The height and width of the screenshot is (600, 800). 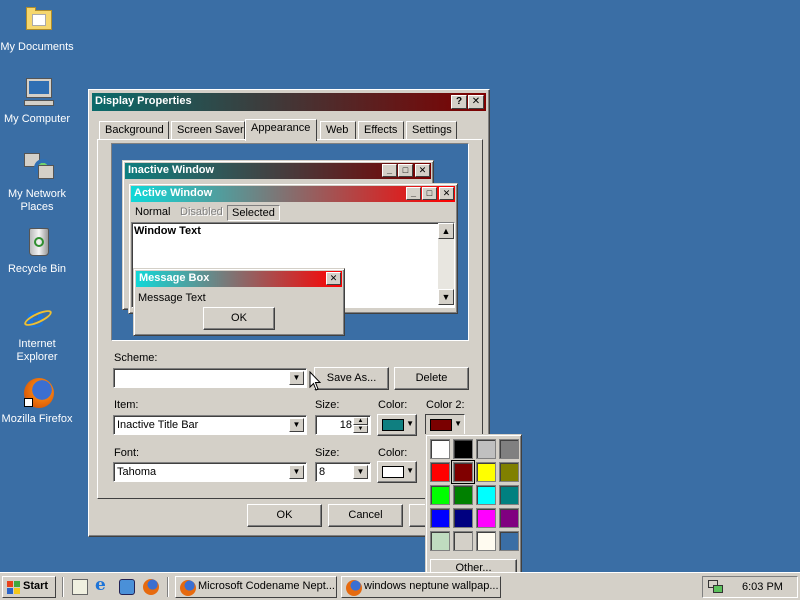 I want to click on preview-menu-selected: Selected, so click(x=253, y=213).